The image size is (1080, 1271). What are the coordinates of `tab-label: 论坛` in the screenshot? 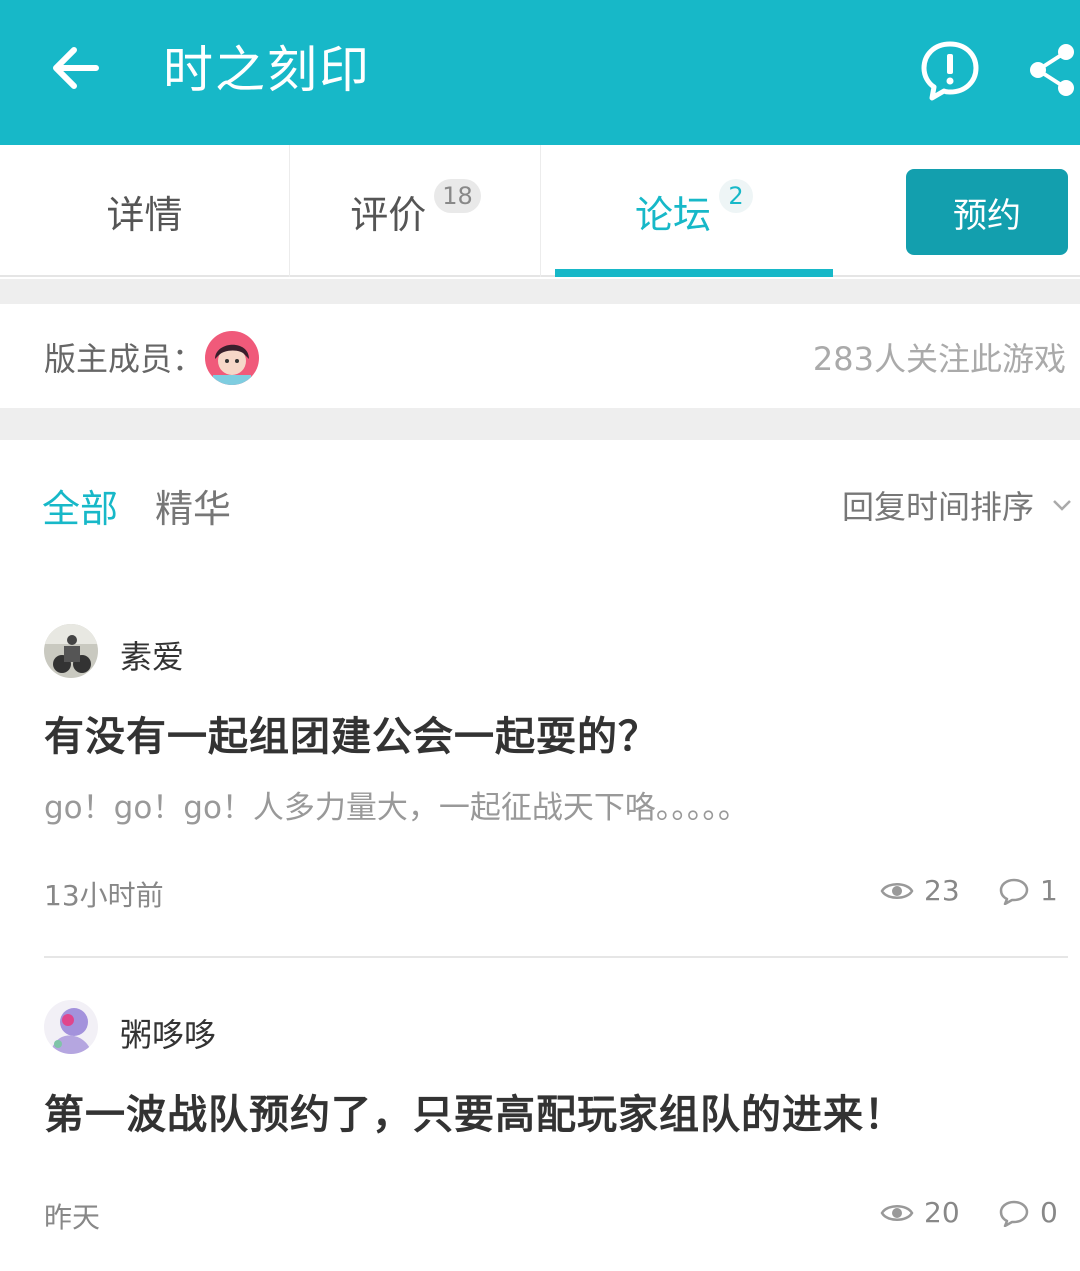 It's located at (672, 214).